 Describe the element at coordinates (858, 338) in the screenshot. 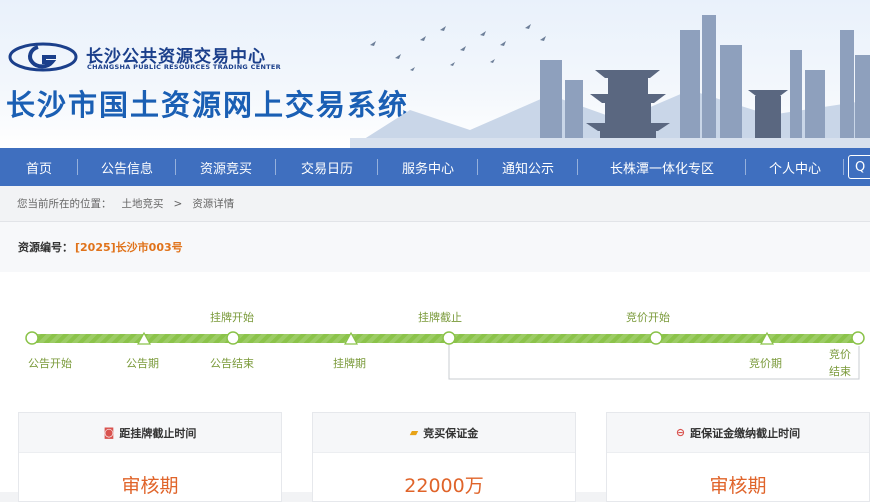

I see `timeline-node-bidding-end` at that location.